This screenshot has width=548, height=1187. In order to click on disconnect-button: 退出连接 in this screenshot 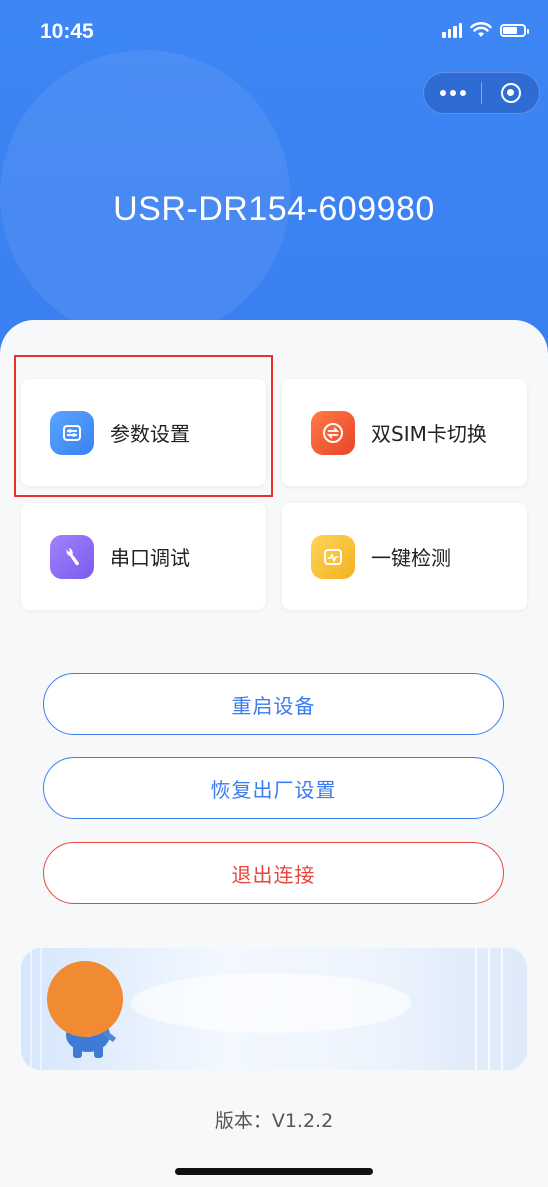, I will do `click(273, 873)`.